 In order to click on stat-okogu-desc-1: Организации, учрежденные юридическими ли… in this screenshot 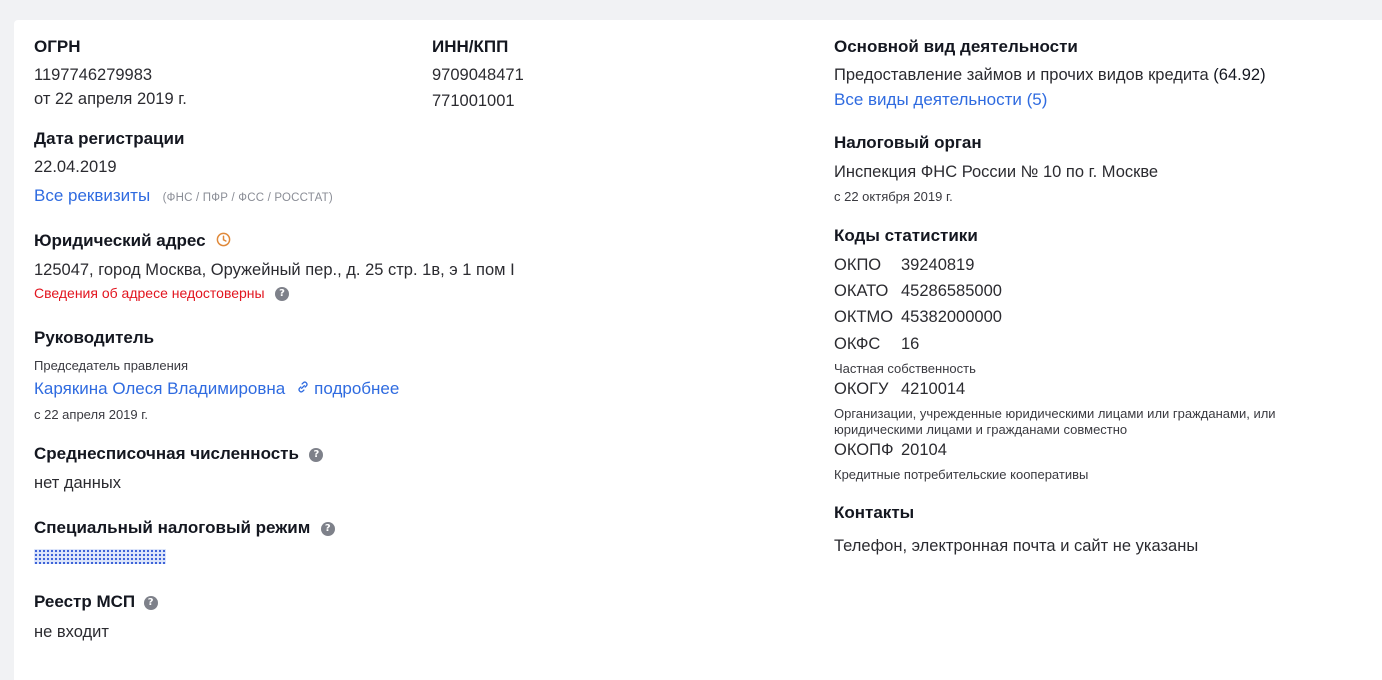, I will do `click(1055, 413)`.